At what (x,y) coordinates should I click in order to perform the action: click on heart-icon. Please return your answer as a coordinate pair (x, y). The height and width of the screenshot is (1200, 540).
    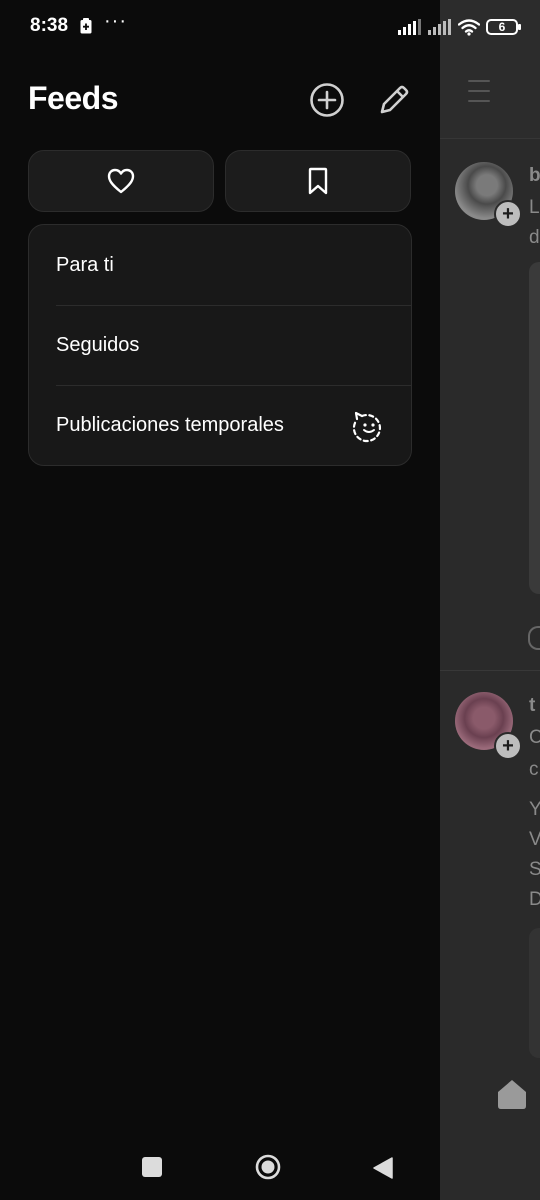
    Looking at the image, I should click on (121, 181).